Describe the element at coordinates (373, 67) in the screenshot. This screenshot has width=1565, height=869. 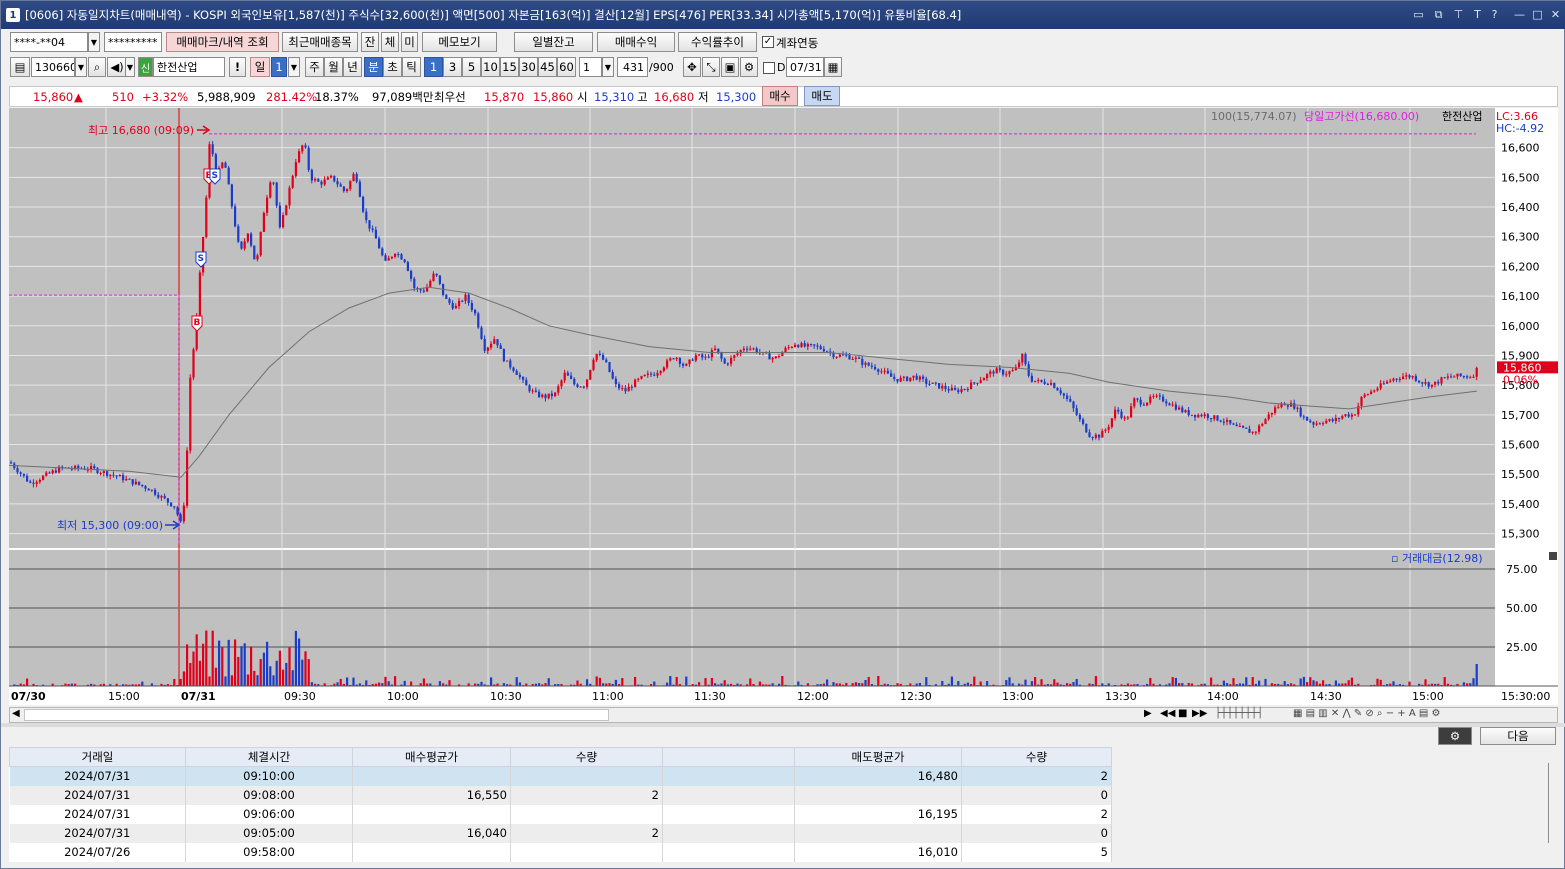
I see `period-minute-button: 분` at that location.